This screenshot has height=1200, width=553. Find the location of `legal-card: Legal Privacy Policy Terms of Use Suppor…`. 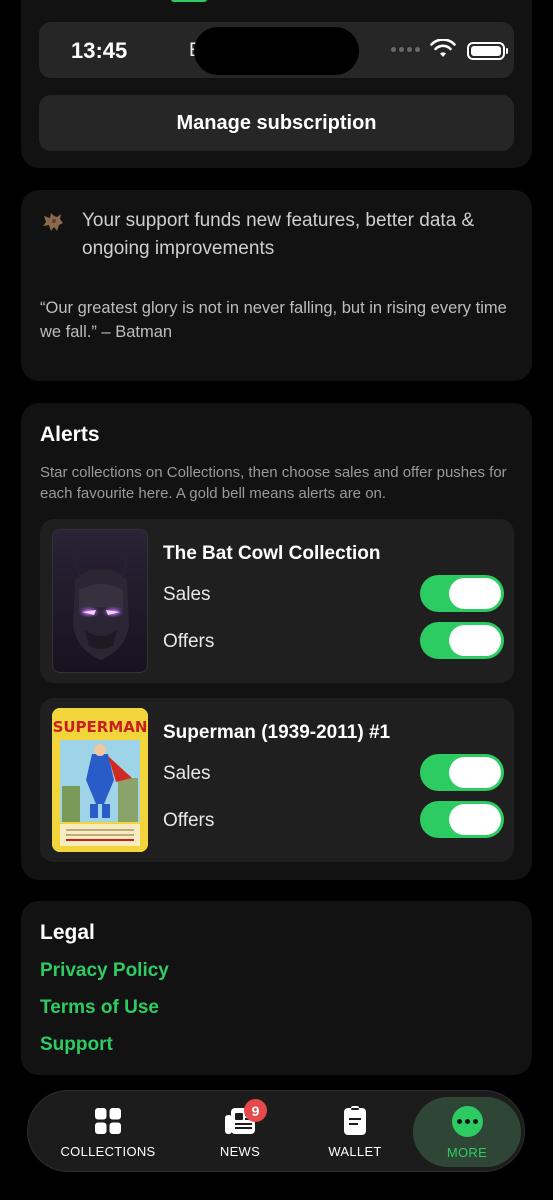

legal-card: Legal Privacy Policy Terms of Use Suppor… is located at coordinates (276, 988).